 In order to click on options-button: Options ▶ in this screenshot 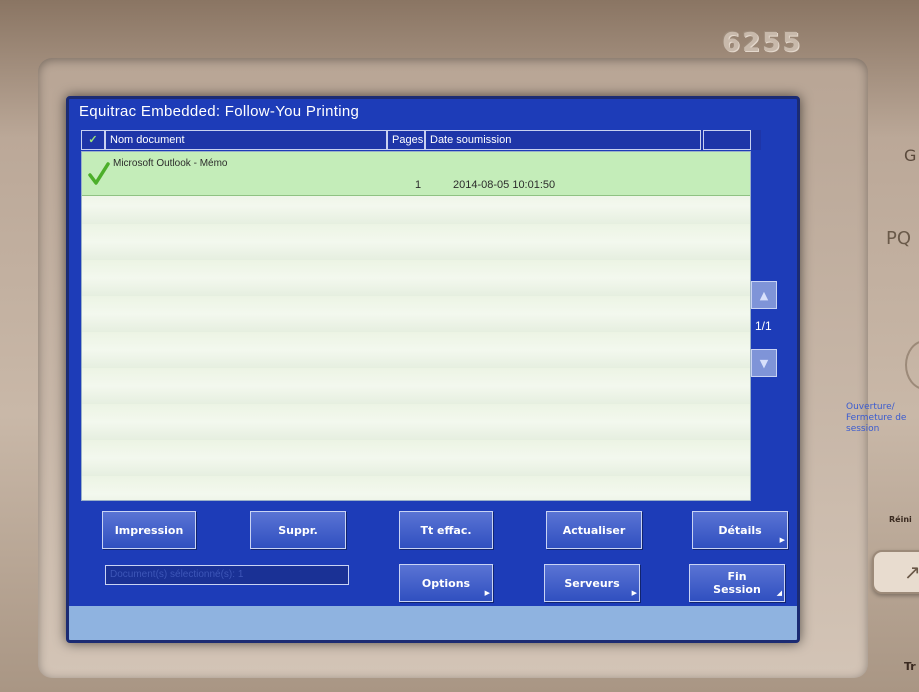, I will do `click(446, 583)`.